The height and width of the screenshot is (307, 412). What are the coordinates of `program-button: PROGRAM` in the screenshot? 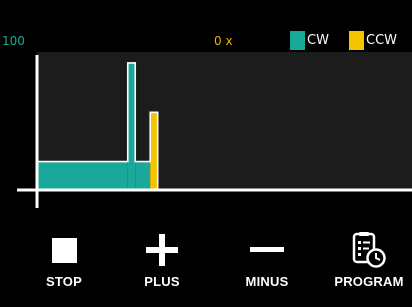 It's located at (365, 266).